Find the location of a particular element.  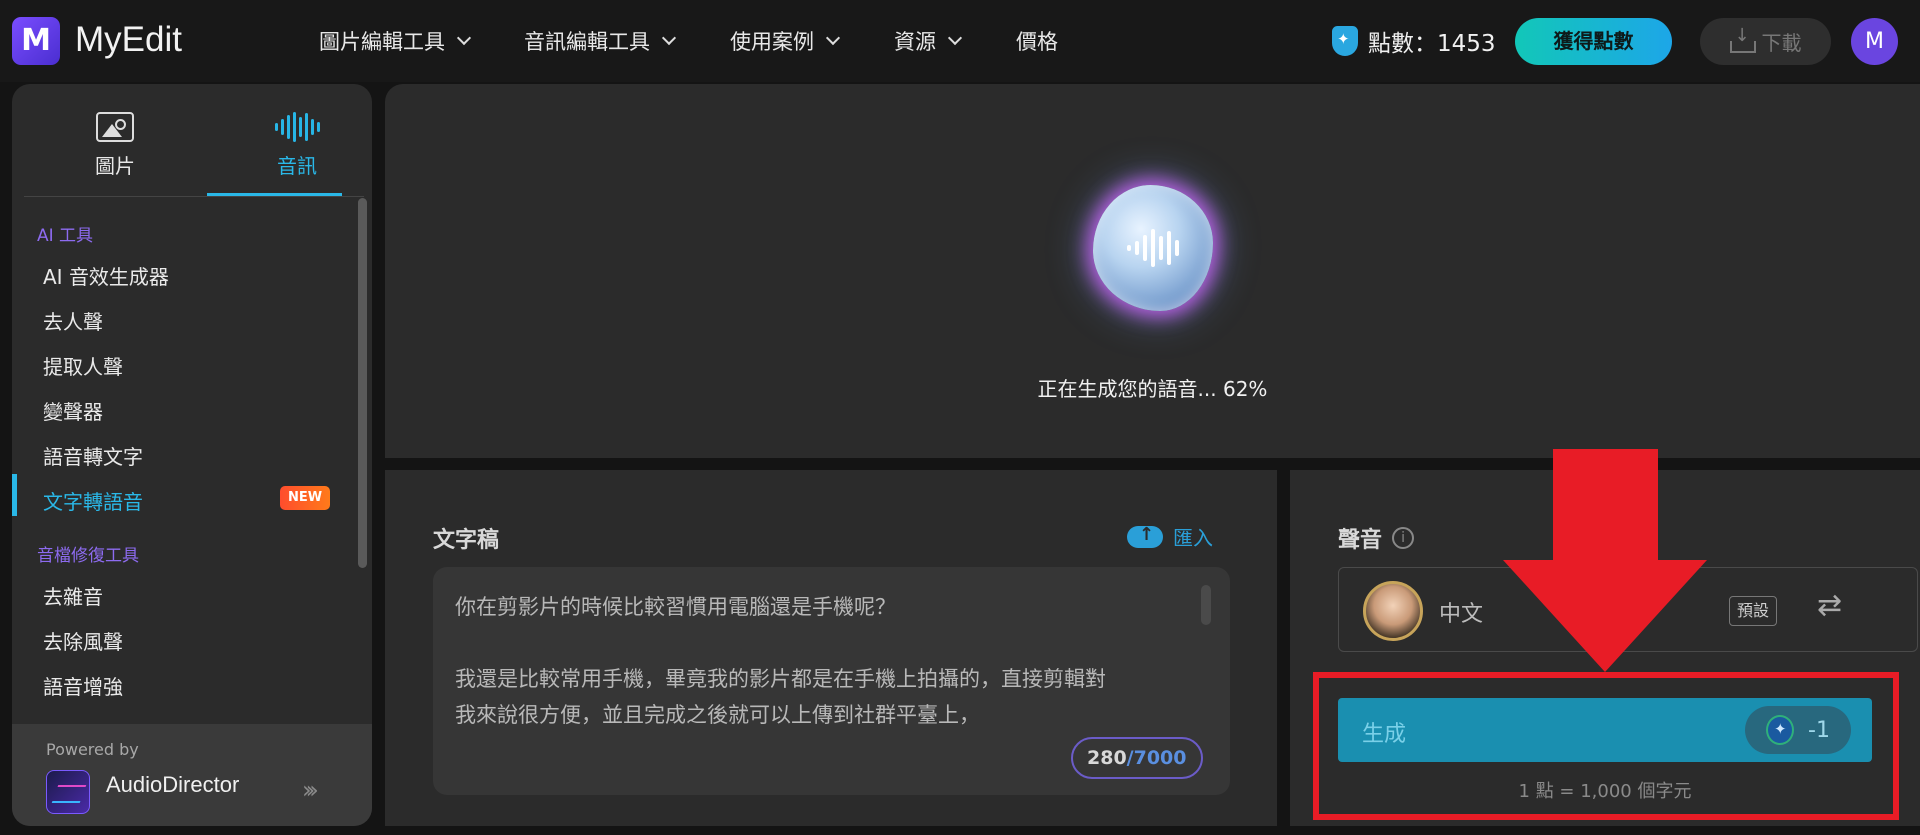

get-points-button: 獲得點數 is located at coordinates (1593, 41).